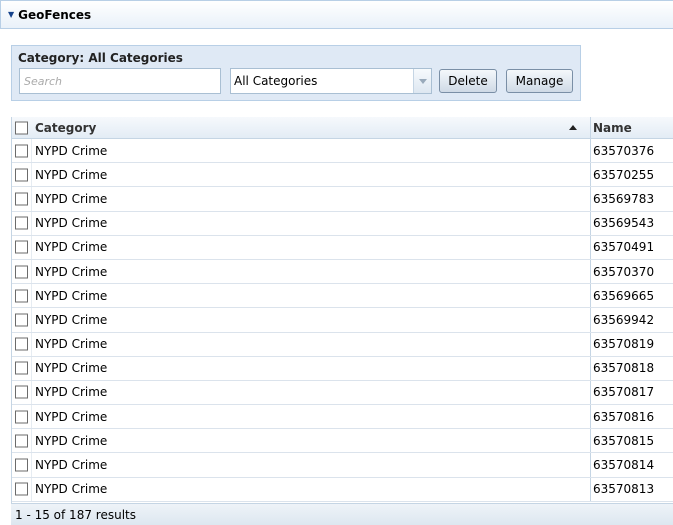 This screenshot has height=525, width=673. I want to click on table-row: NYPD Crime 63570818, so click(342, 368).